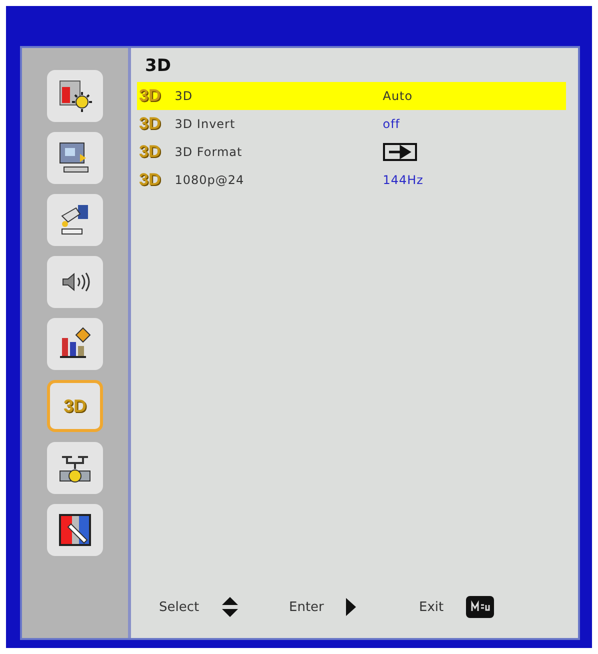 This screenshot has width=598, height=654. I want to click on up-down-arrows-icon, so click(230, 607).